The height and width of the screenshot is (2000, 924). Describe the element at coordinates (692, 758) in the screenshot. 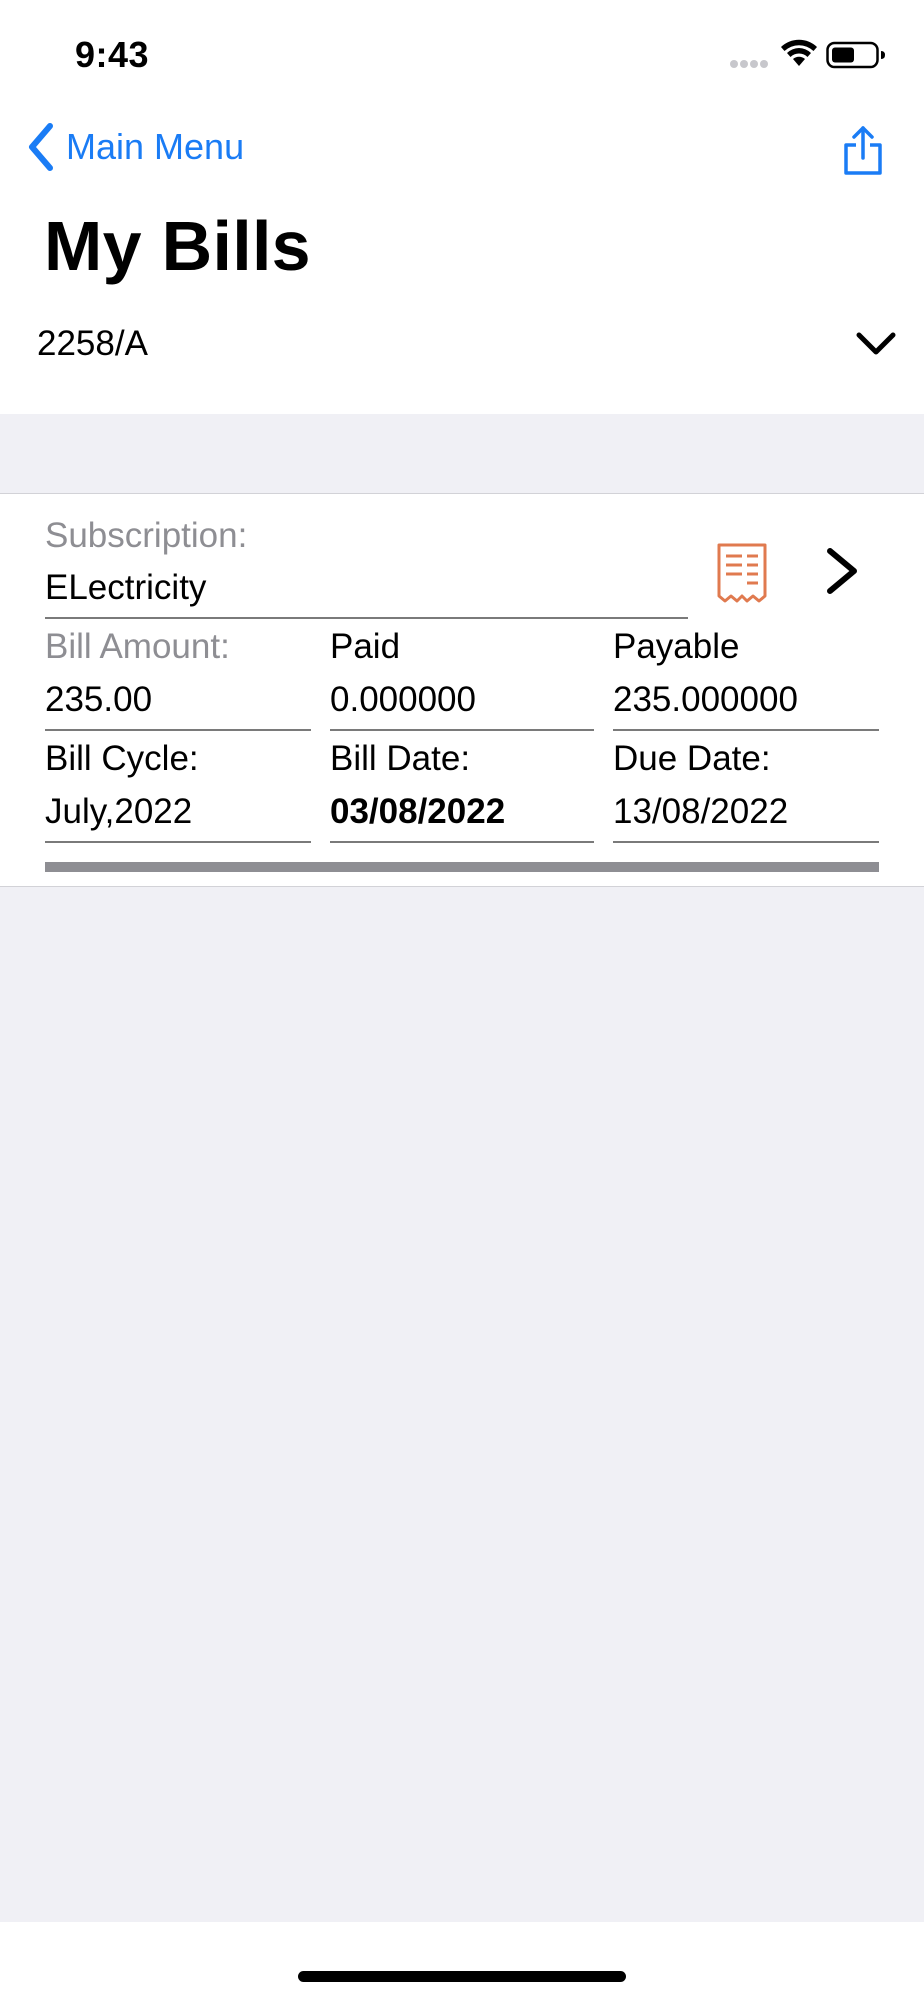

I see `due-date-label: Due Date:` at that location.